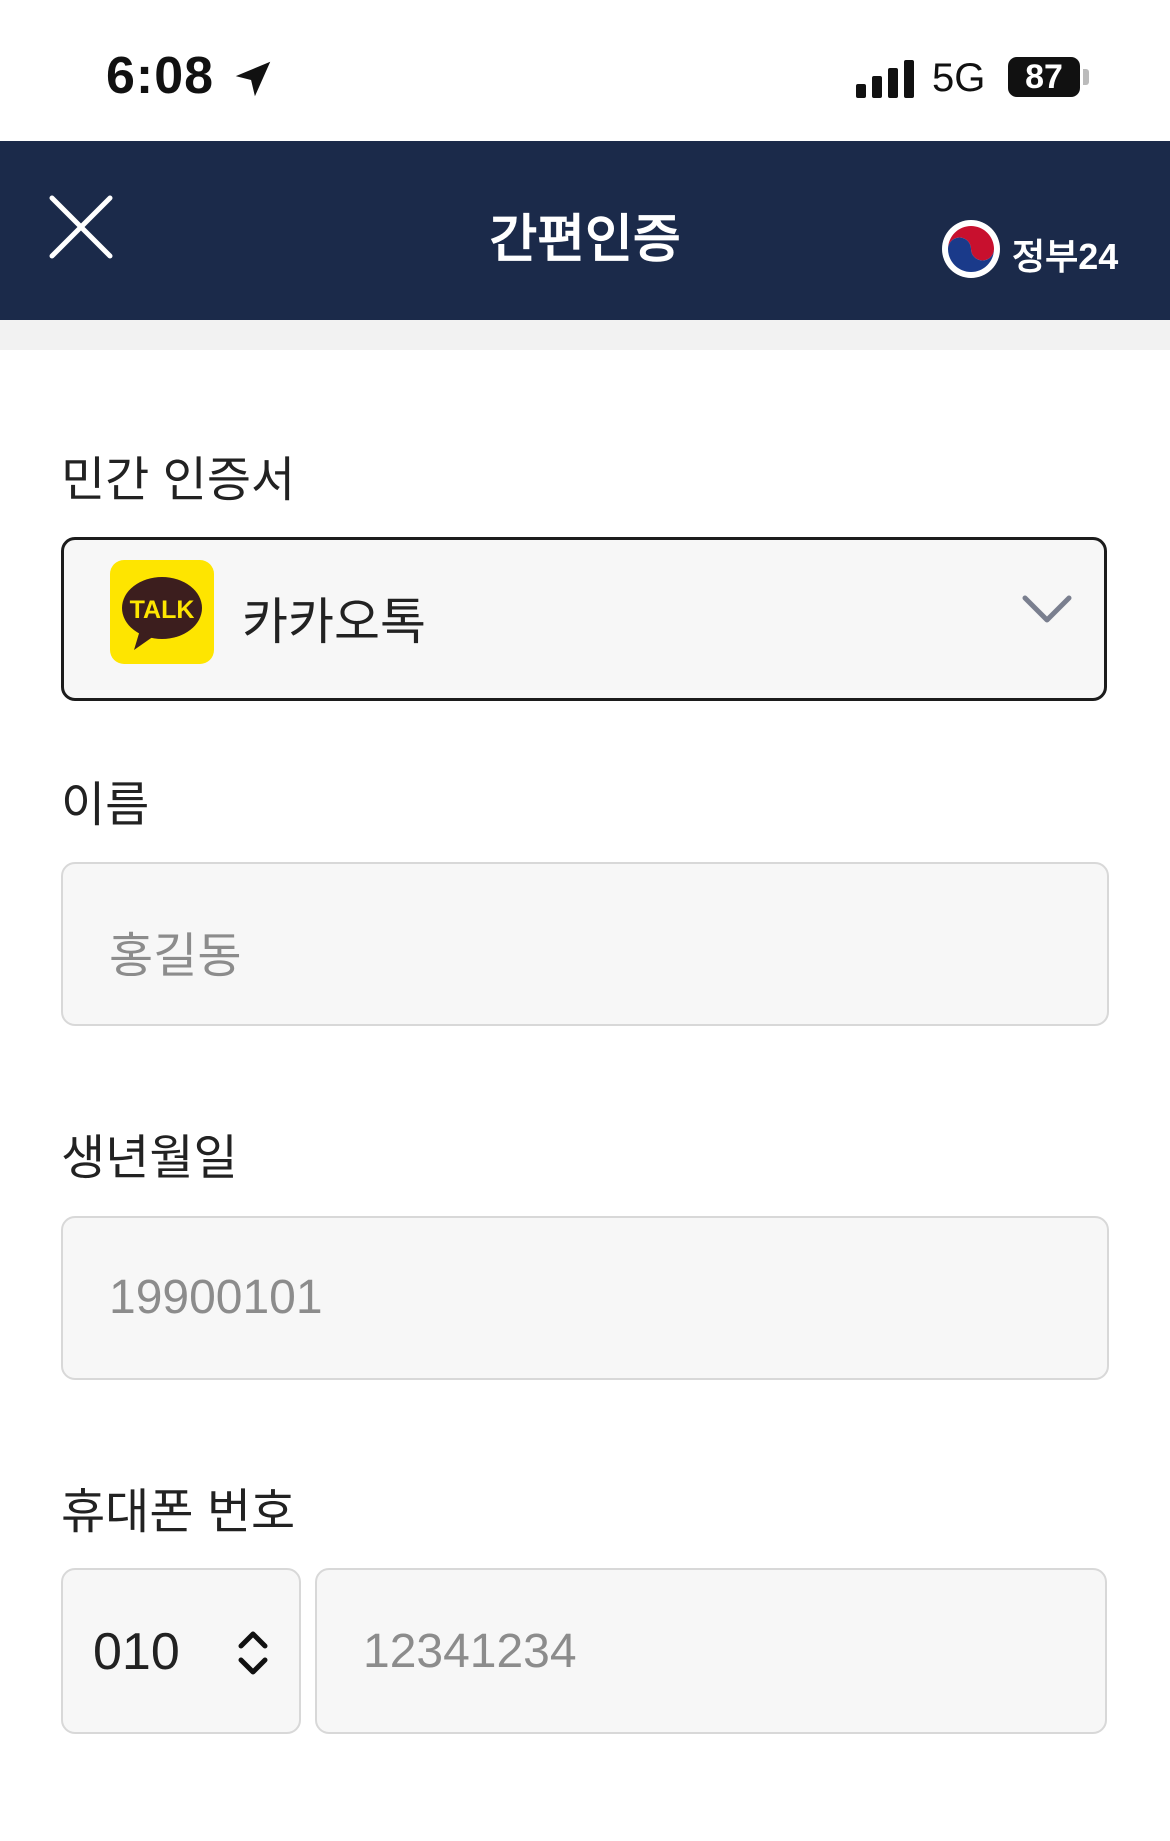 Image resolution: width=1170 pixels, height=1841 pixels. What do you see at coordinates (585, 335) in the screenshot?
I see `section-divider` at bounding box center [585, 335].